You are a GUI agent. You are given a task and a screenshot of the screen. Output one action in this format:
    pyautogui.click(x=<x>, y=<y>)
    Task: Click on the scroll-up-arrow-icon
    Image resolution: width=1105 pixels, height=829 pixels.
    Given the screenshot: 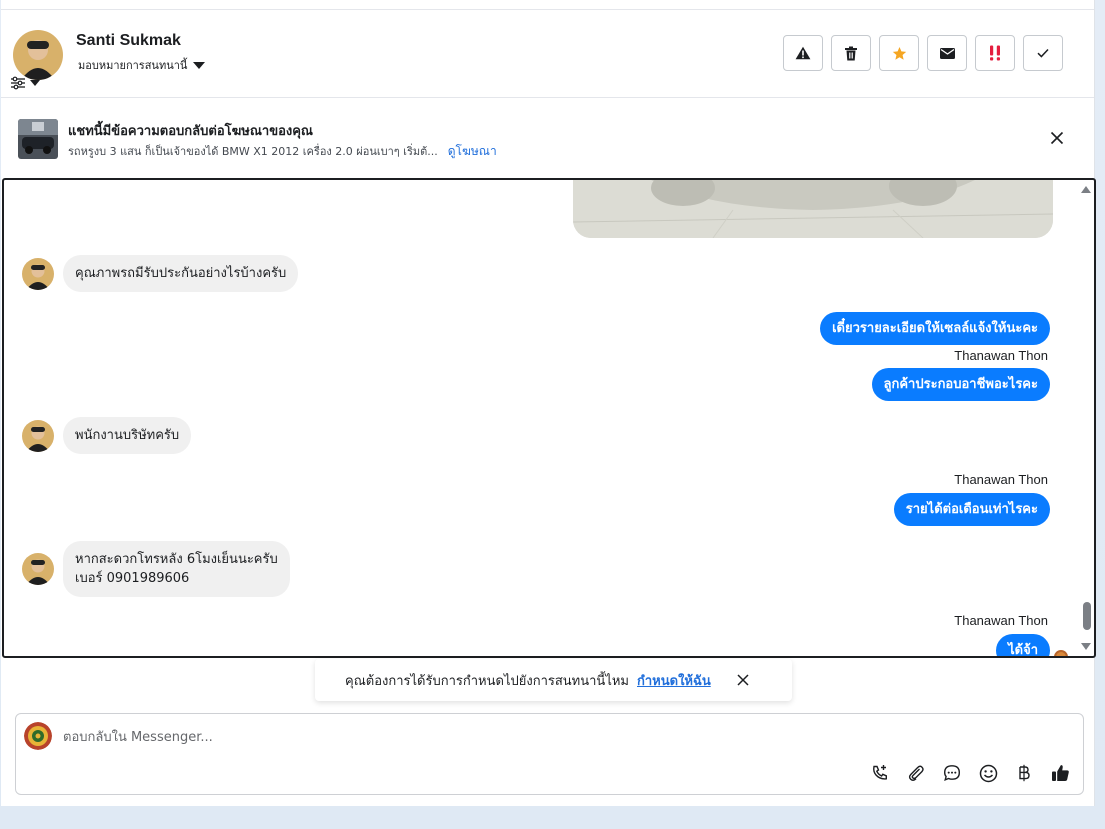 What is the action you would take?
    pyautogui.click(x=1086, y=189)
    